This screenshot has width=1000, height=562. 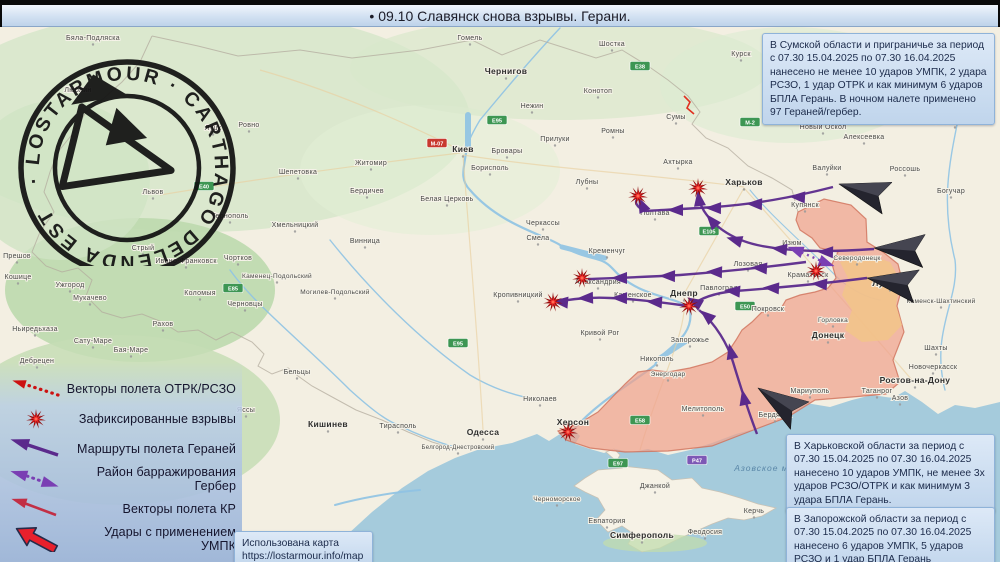 I want to click on legend-item-label: Зафиксированные взрывы, so click(x=157, y=419).